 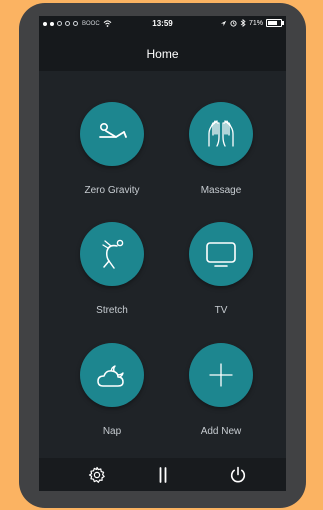 I want to click on tile-tv: TV, so click(x=221, y=269).